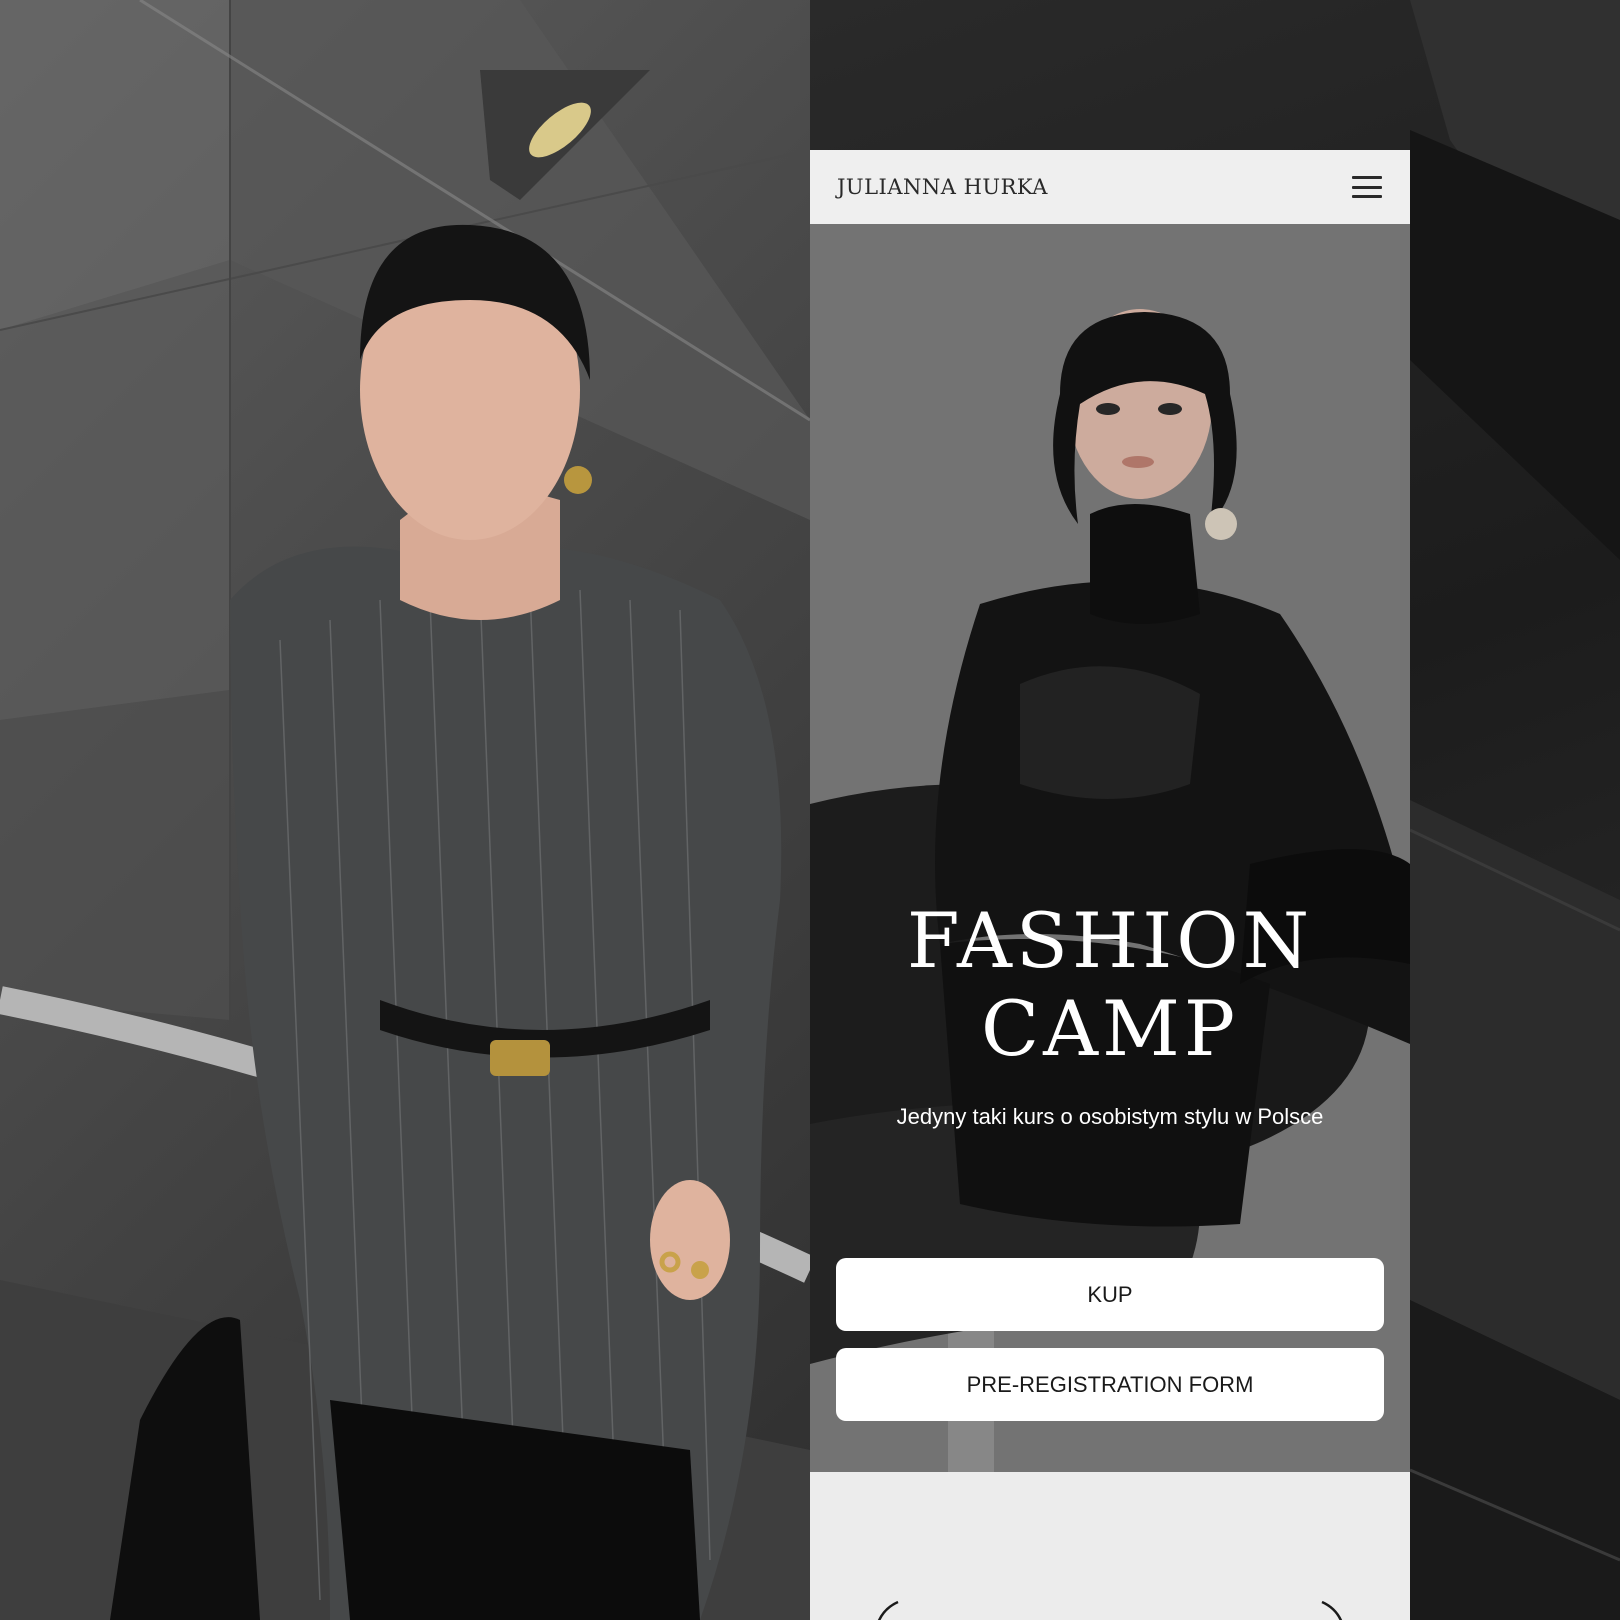 The image size is (1620, 1620). I want to click on hamburger-menu-icon, so click(1367, 187).